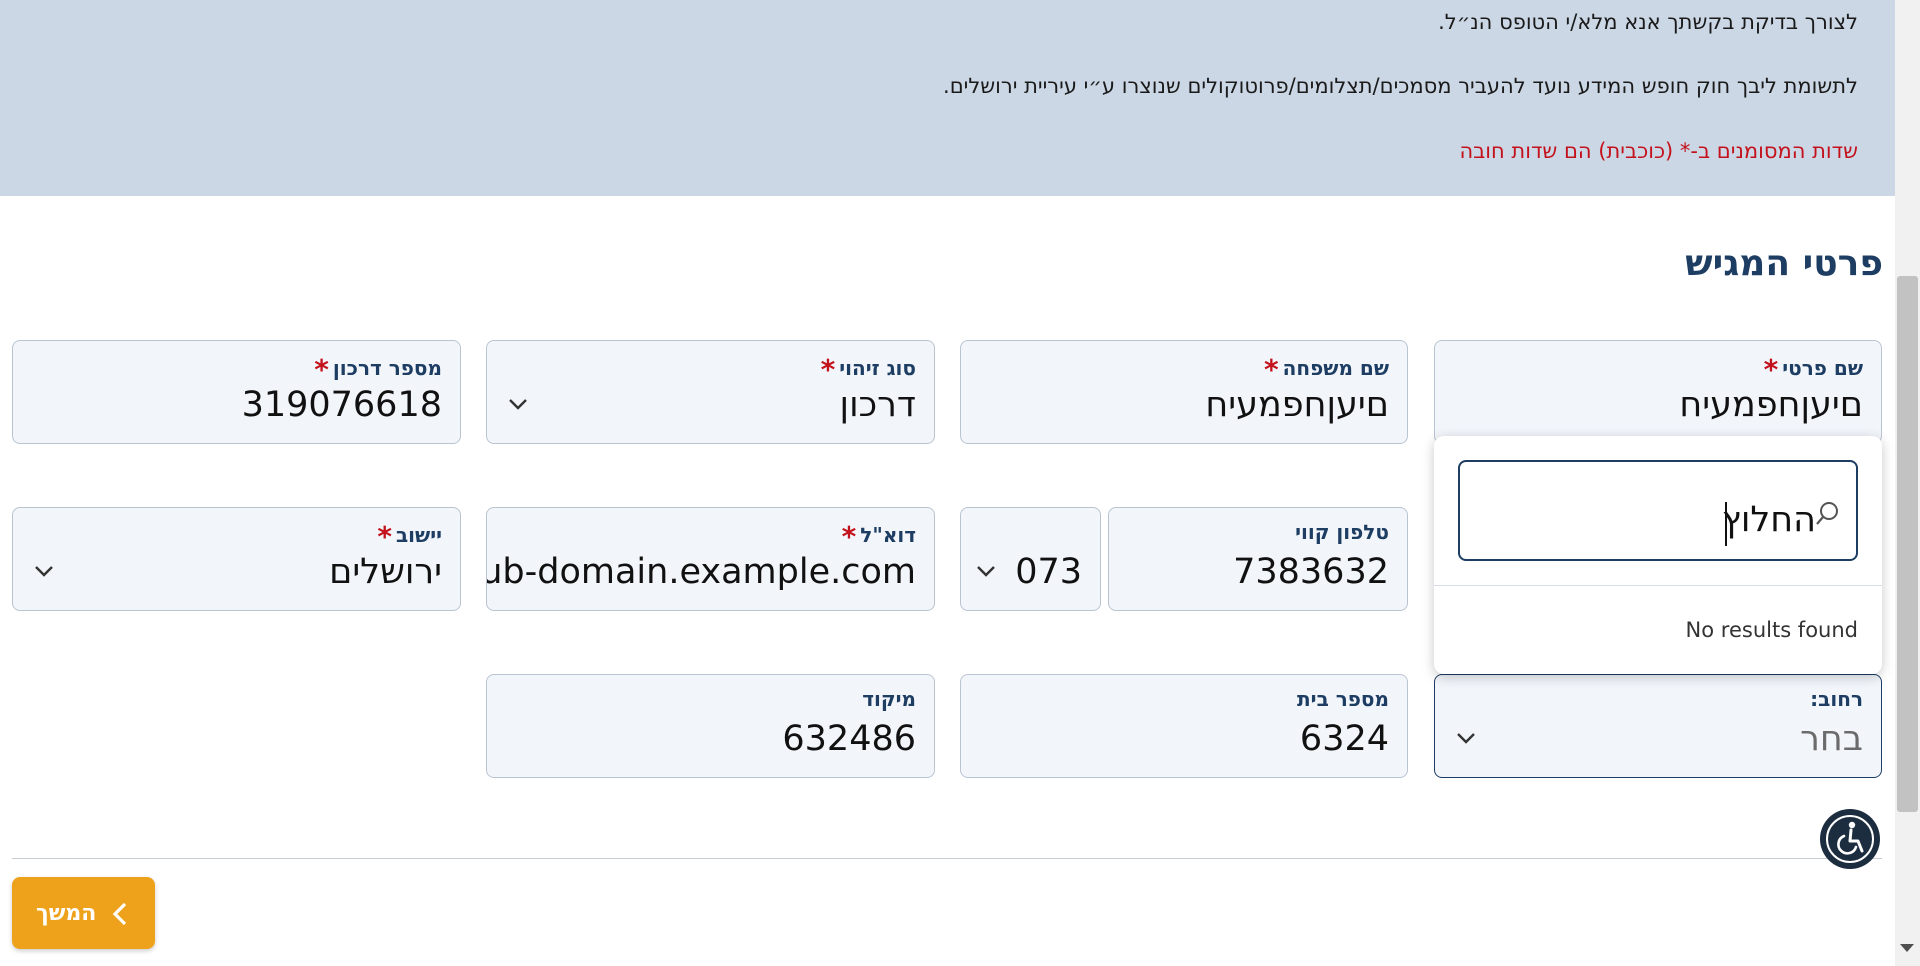  I want to click on house-number-value: 6324, so click(1344, 739).